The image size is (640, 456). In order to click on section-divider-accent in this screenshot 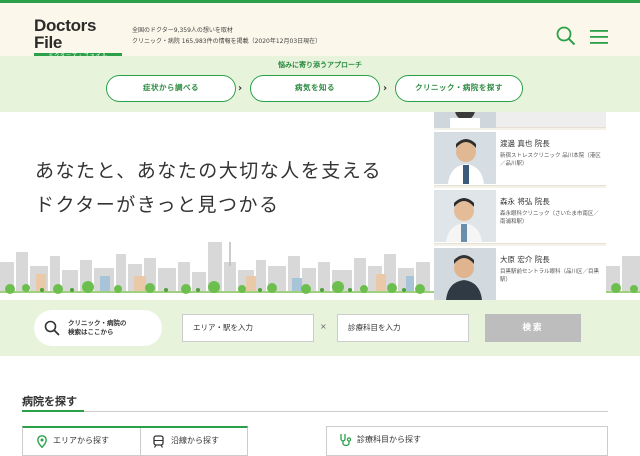, I will do `click(53, 411)`.